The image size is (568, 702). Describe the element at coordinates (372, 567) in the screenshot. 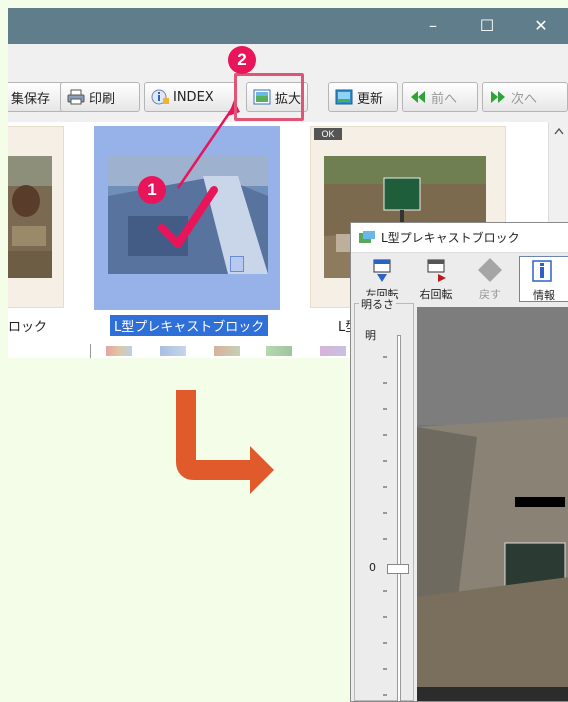

I see `brightness-zero-label: 0` at that location.